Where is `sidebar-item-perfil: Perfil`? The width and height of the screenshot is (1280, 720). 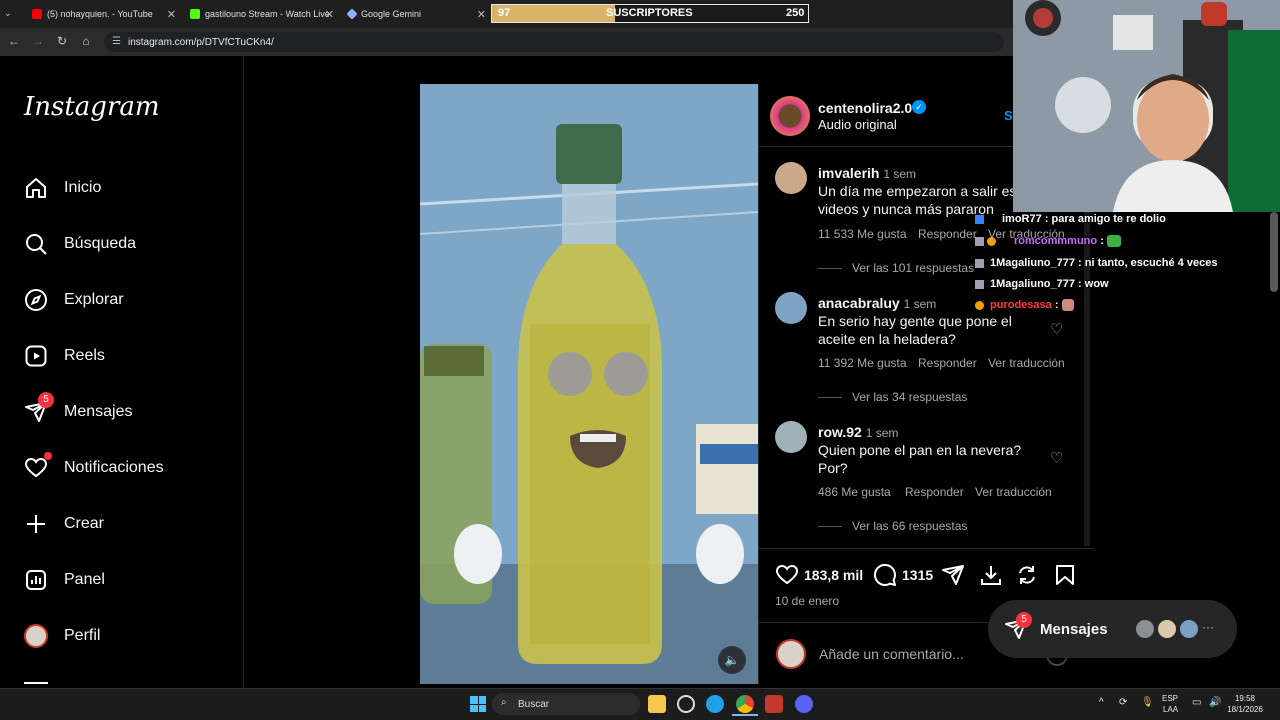 sidebar-item-perfil: Perfil is located at coordinates (129, 636).